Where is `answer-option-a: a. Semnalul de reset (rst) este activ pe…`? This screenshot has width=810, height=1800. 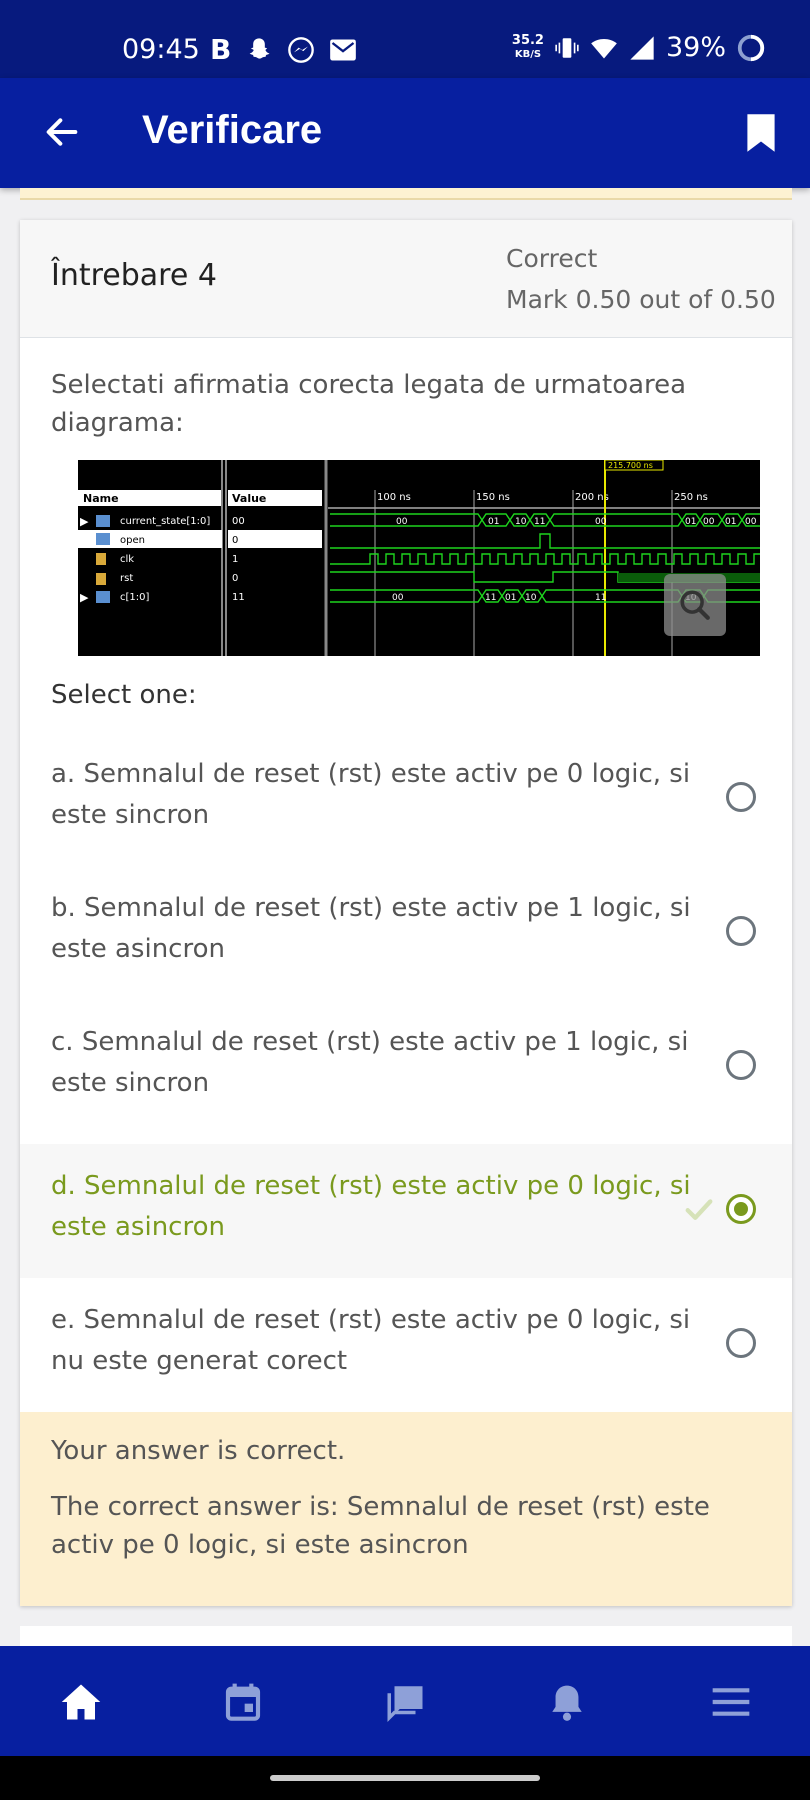
answer-option-a: a. Semnalul de reset (rst) este activ pe… is located at coordinates (406, 799).